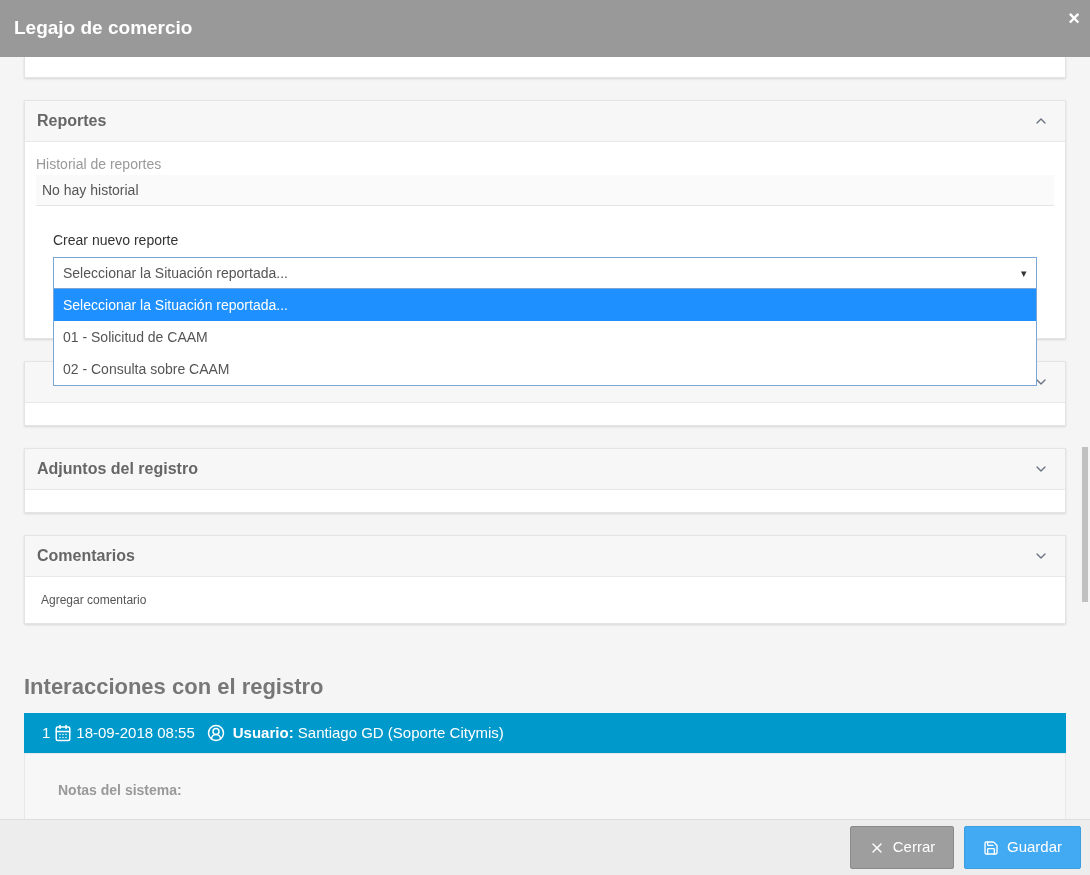  Describe the element at coordinates (120, 790) in the screenshot. I see `notes-label: Notas del sistema:` at that location.